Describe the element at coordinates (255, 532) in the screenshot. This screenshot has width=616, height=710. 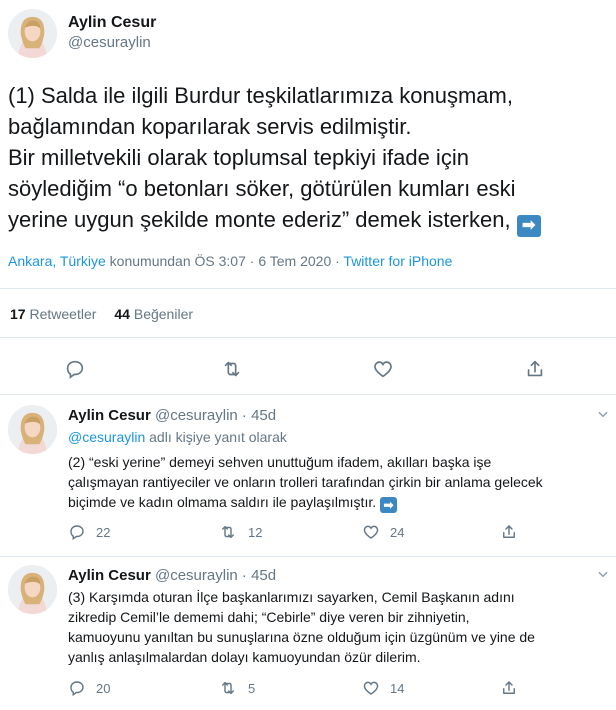
I see `retweet-count: 12` at that location.